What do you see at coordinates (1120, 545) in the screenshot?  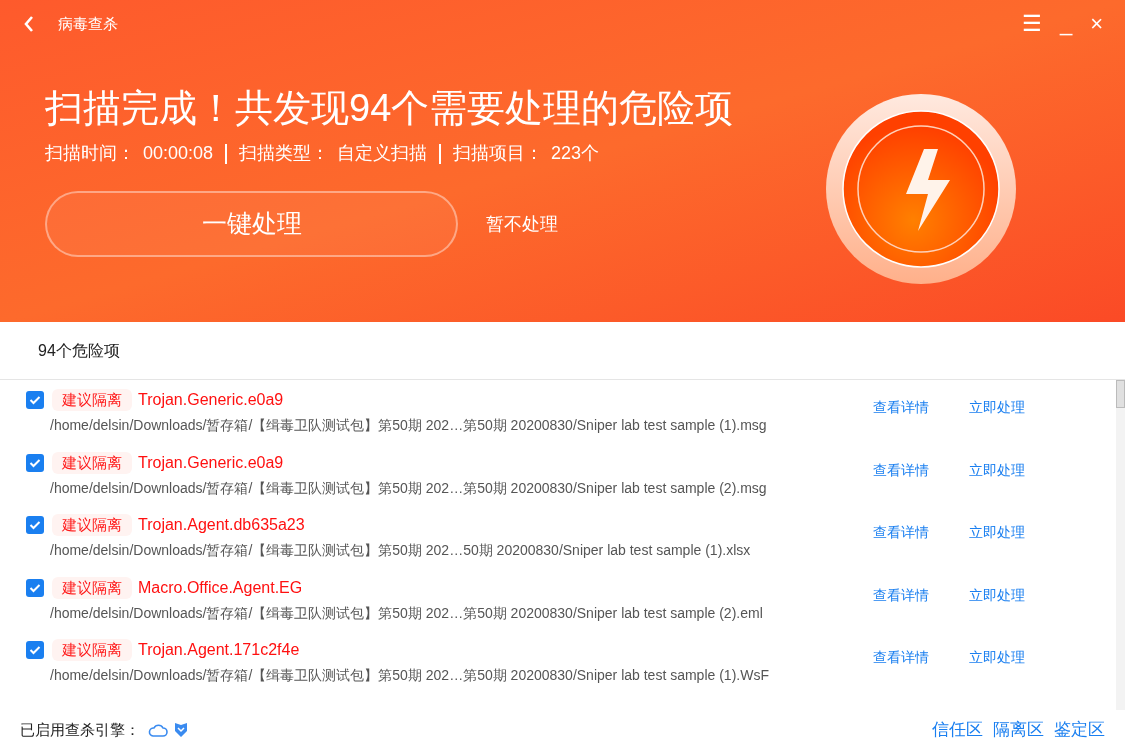 I see `scrollbar` at bounding box center [1120, 545].